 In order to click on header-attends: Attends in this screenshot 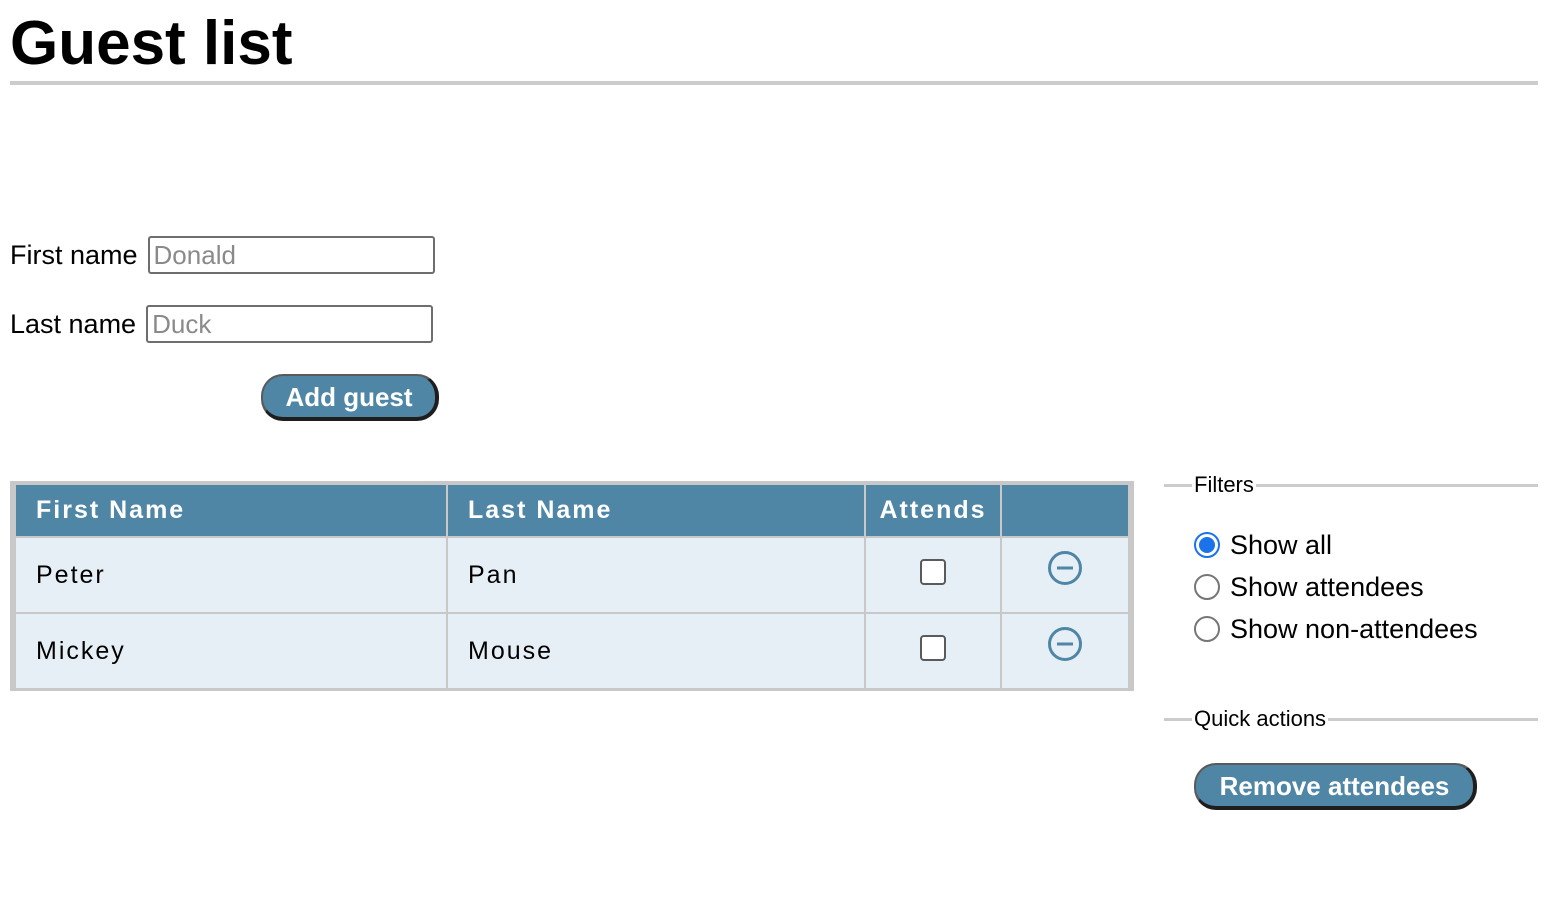, I will do `click(933, 511)`.